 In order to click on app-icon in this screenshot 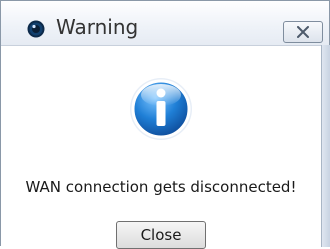, I will do `click(36, 29)`.